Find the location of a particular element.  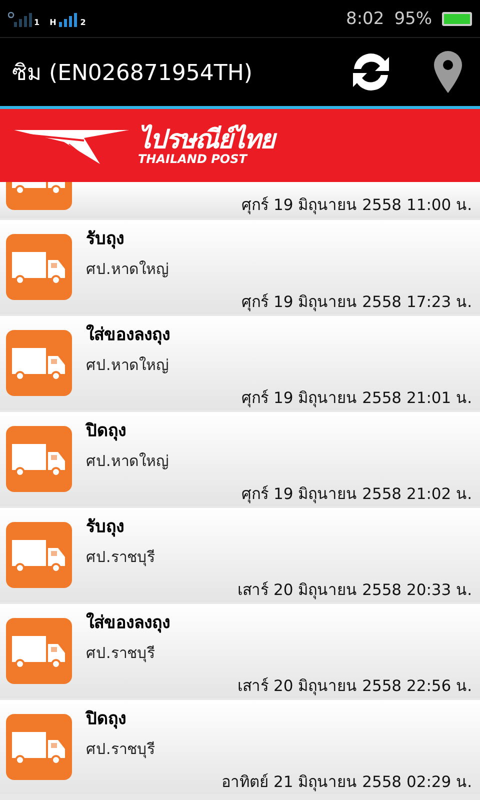

tracking-item: รับถุง ศป.หาดใหญ่ ศุกร์ 19 มิถุนายน 2558 17:23 น. is located at coordinates (240, 267).